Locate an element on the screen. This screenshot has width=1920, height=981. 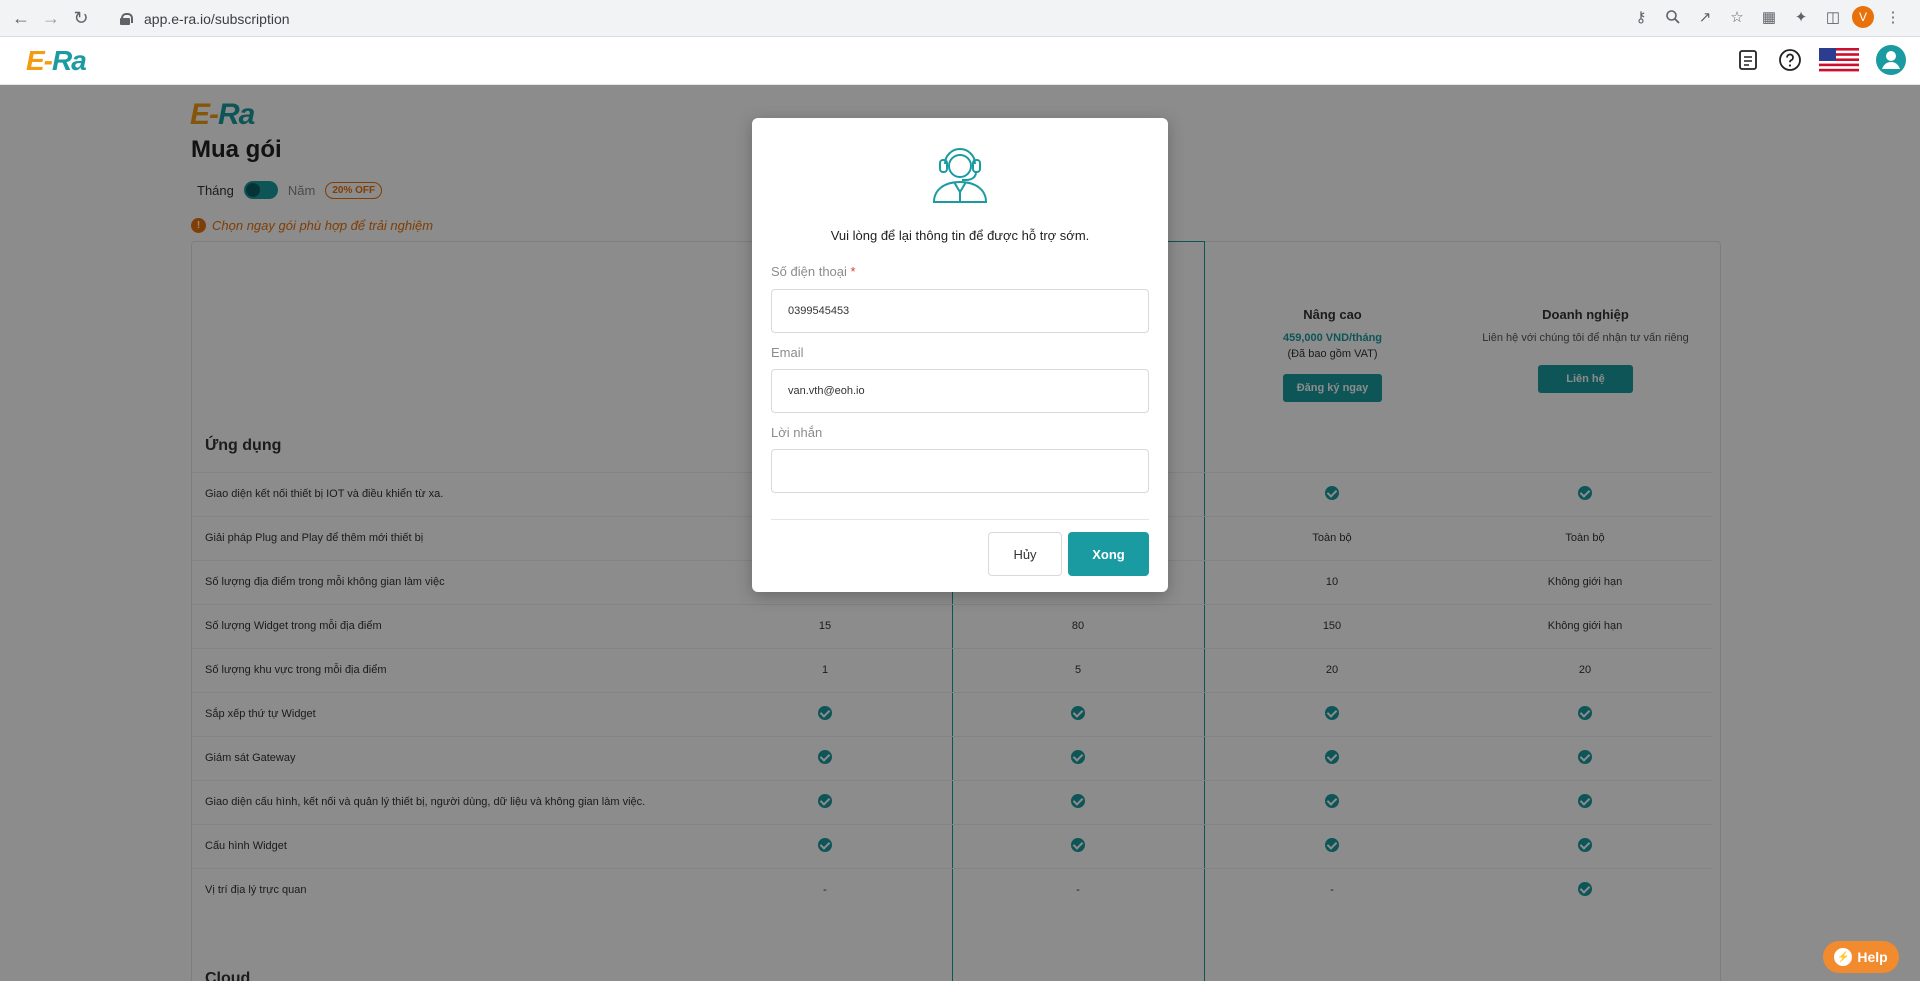
side-panel-icon: ◫ is located at coordinates (1833, 17).